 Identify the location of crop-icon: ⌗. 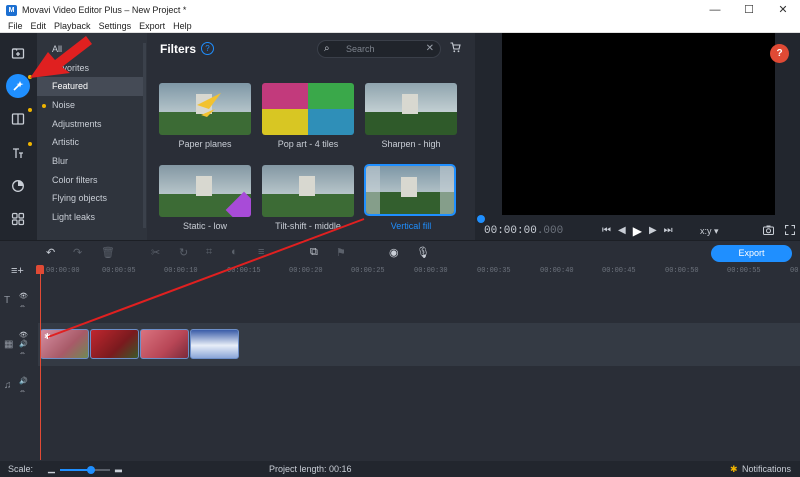
(209, 252).